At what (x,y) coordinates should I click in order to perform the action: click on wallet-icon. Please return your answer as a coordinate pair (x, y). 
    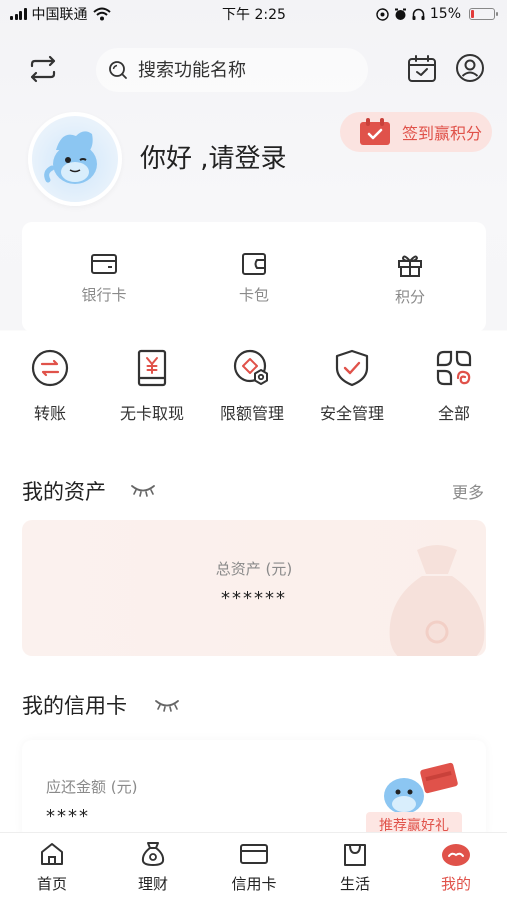
    Looking at the image, I should click on (104, 264).